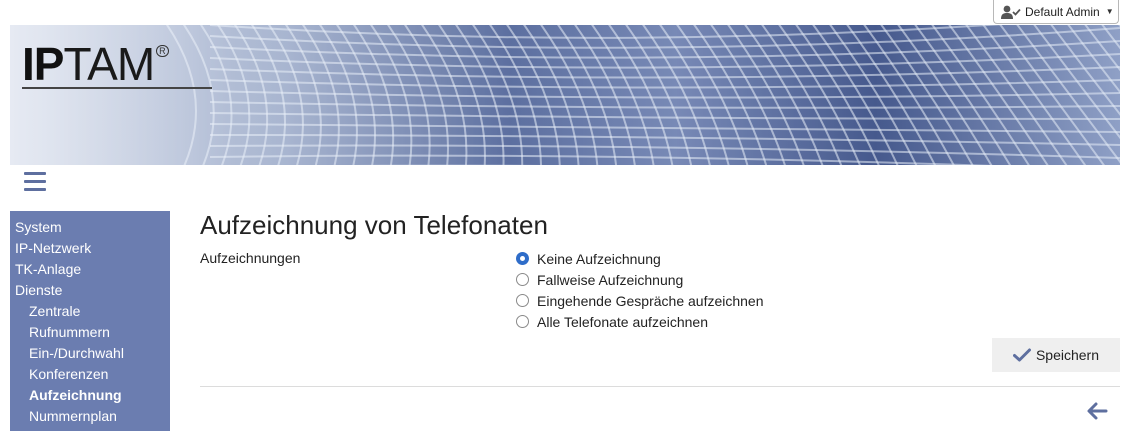 The image size is (1136, 431). I want to click on recording-option: Alle Telefonate aufzeichnen, so click(640, 321).